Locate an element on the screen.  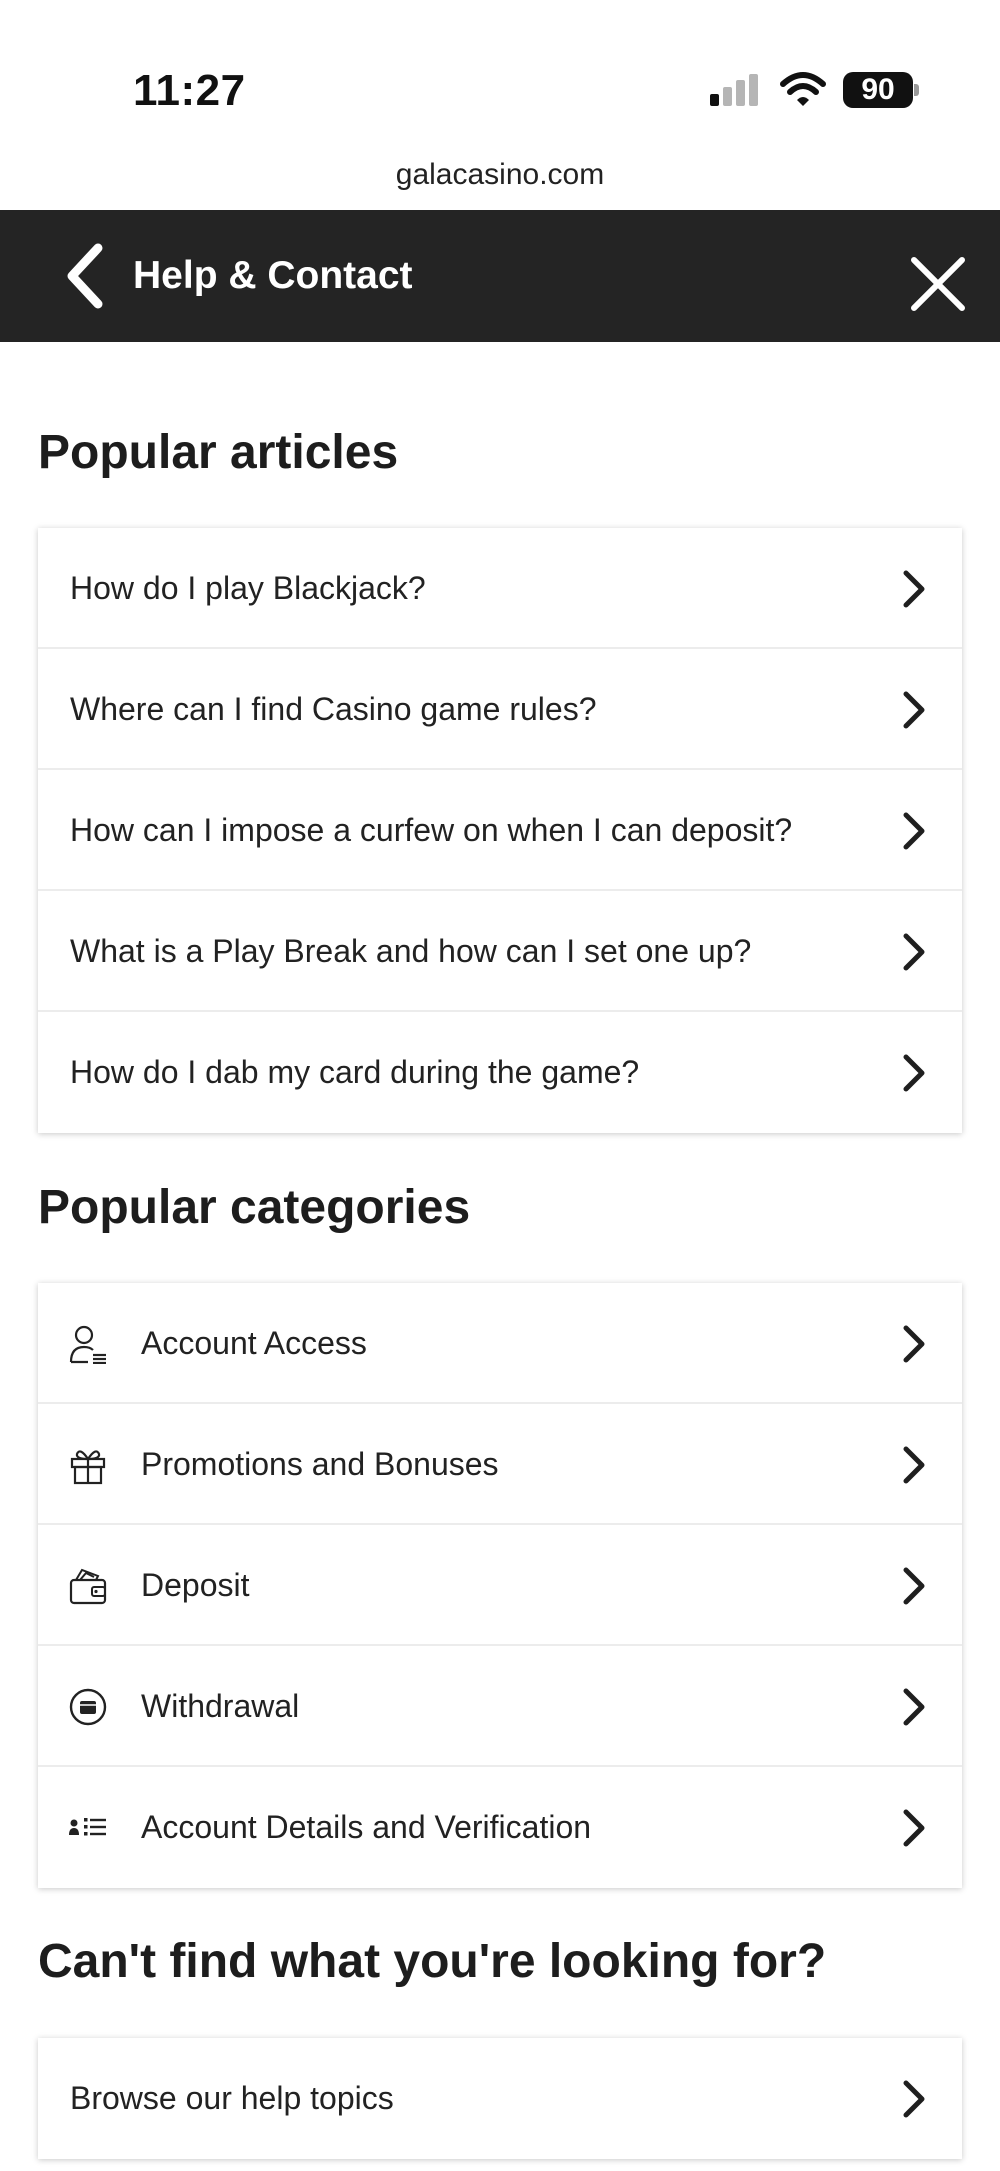
category-item-withdrawal: Withdrawal is located at coordinates (500, 1706).